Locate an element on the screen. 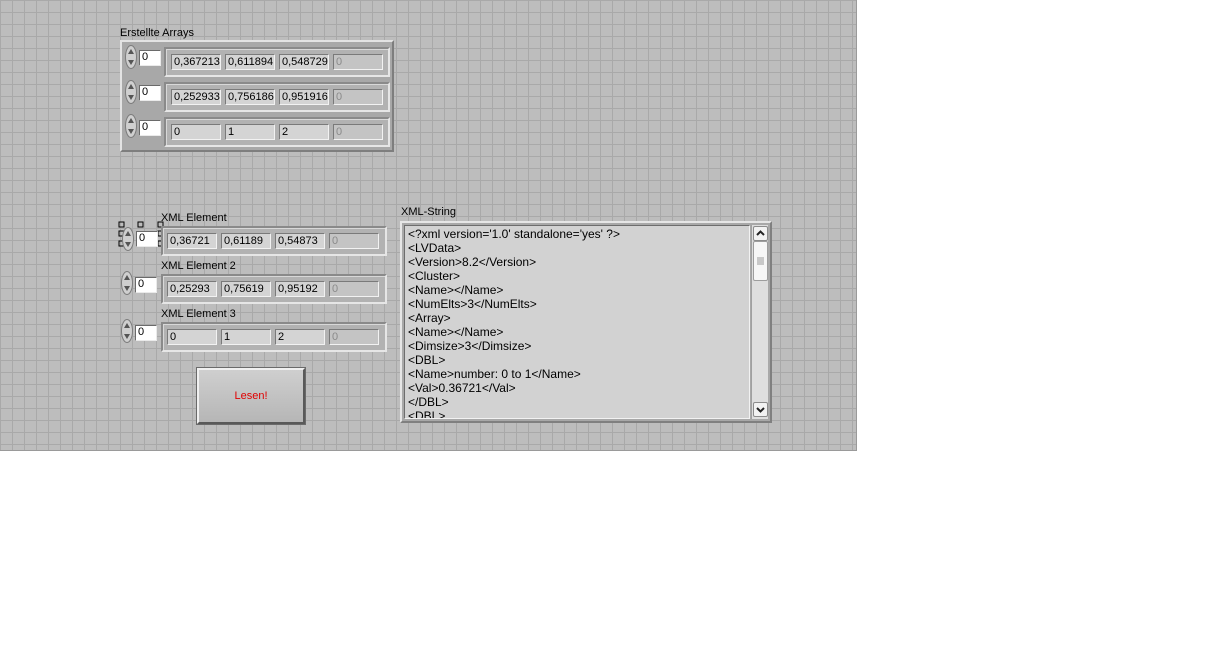  scroll-up-button is located at coordinates (760, 233).